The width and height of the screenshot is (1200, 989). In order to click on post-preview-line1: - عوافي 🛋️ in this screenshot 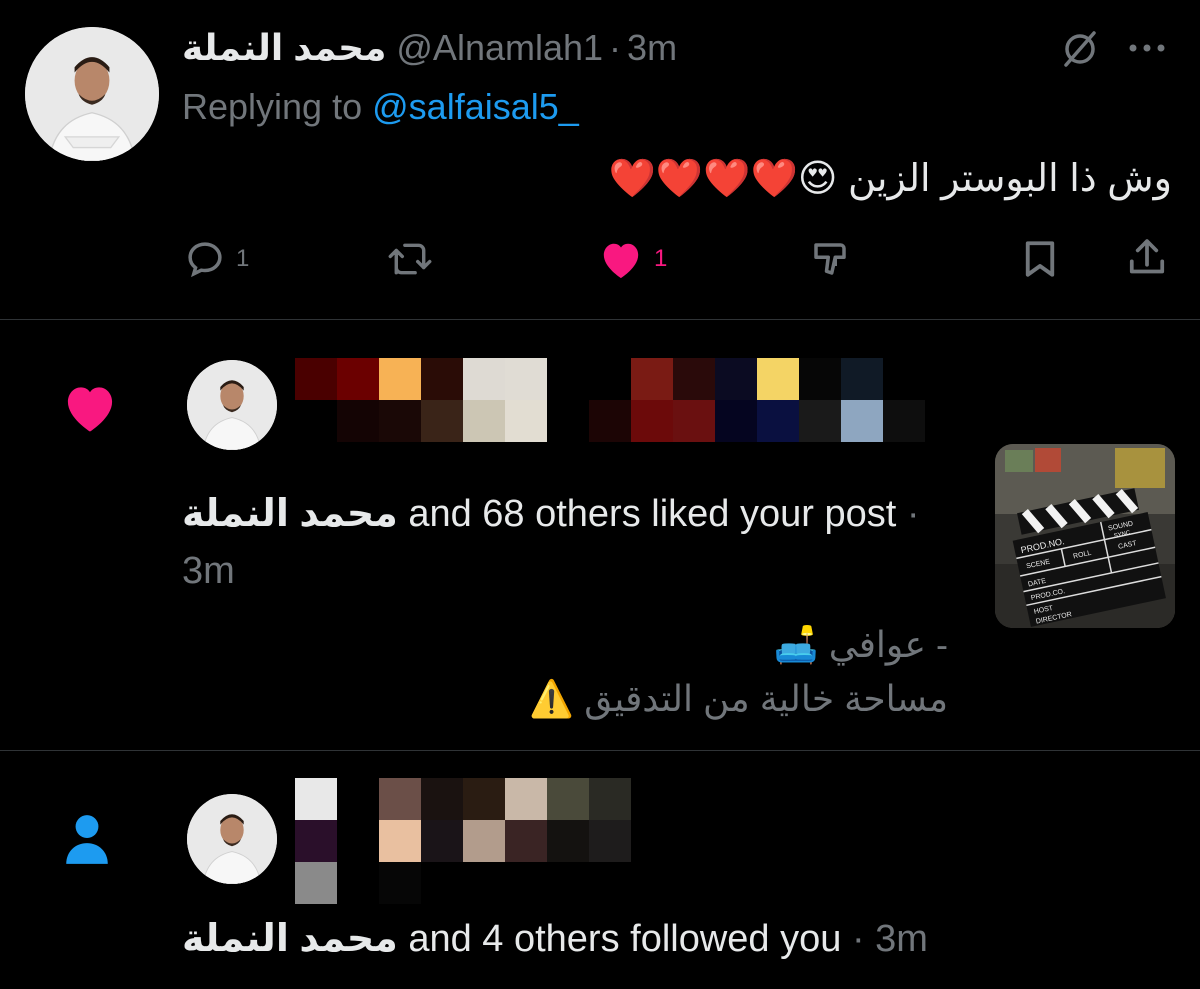, I will do `click(860, 644)`.